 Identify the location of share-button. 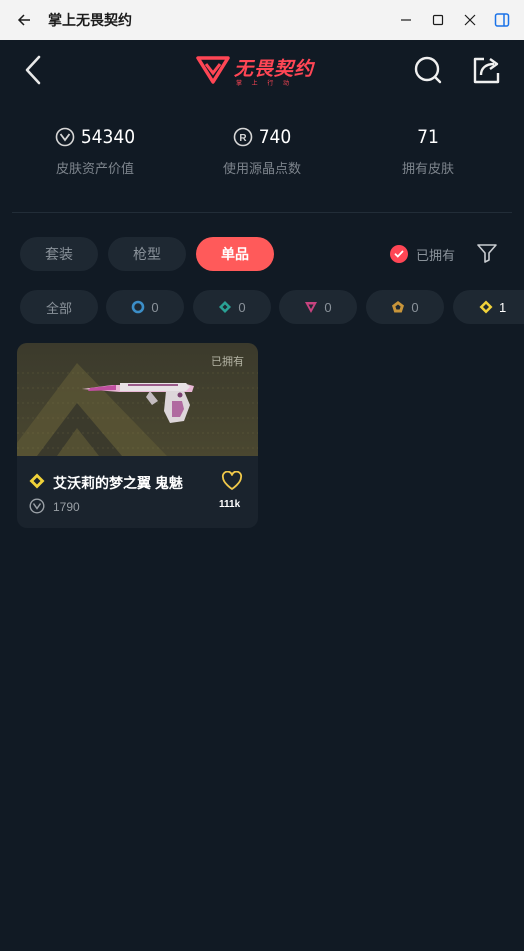
(486, 70).